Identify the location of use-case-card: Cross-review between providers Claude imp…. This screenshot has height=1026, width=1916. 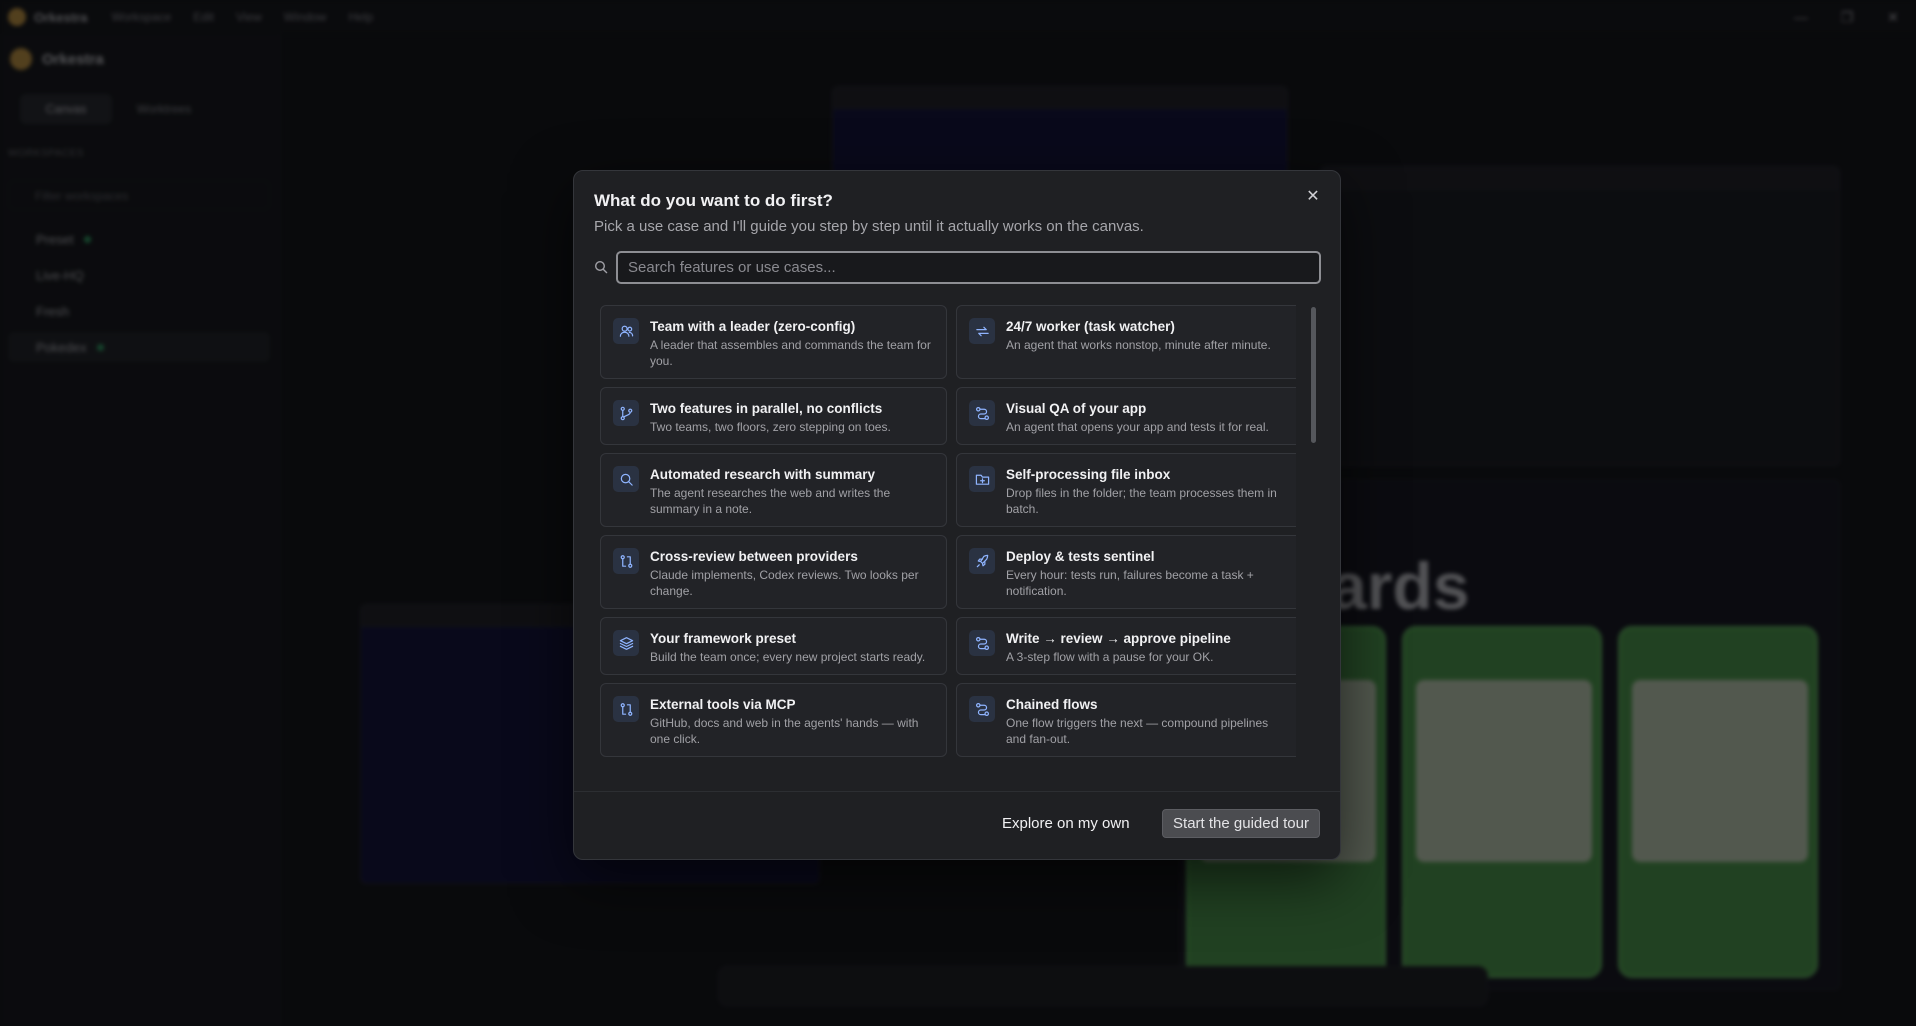
(773, 572).